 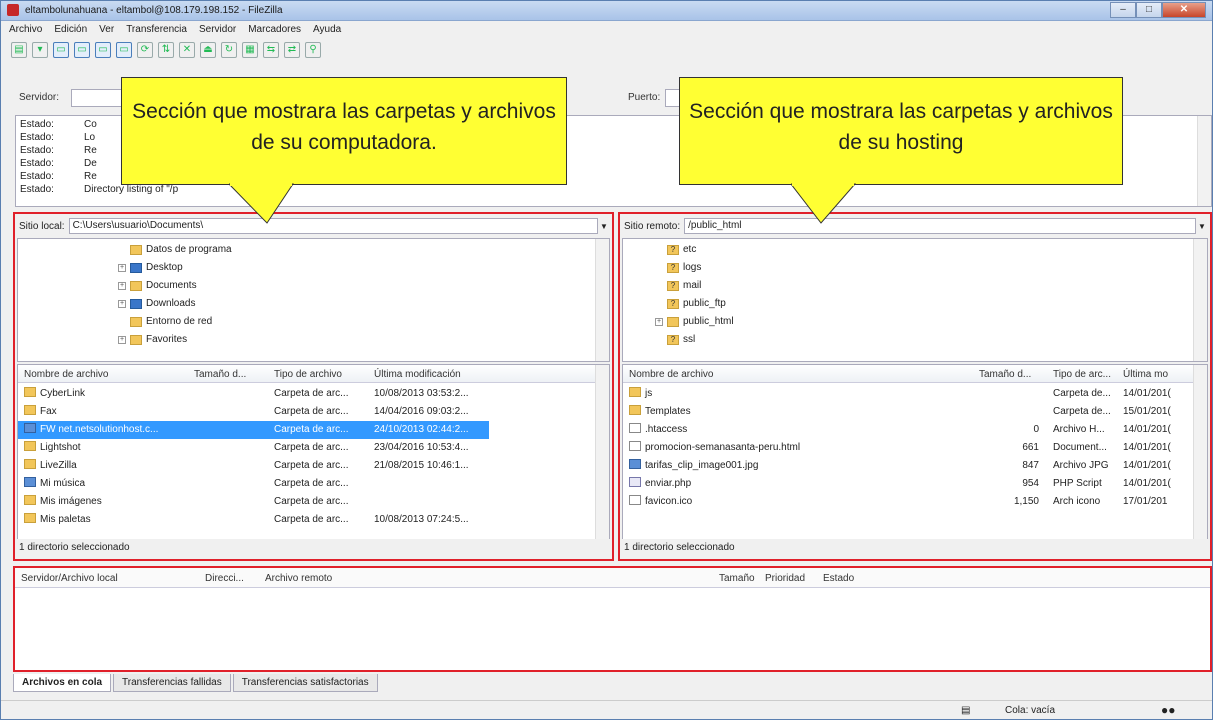 What do you see at coordinates (668, 483) in the screenshot?
I see `file-name: enviar.php` at bounding box center [668, 483].